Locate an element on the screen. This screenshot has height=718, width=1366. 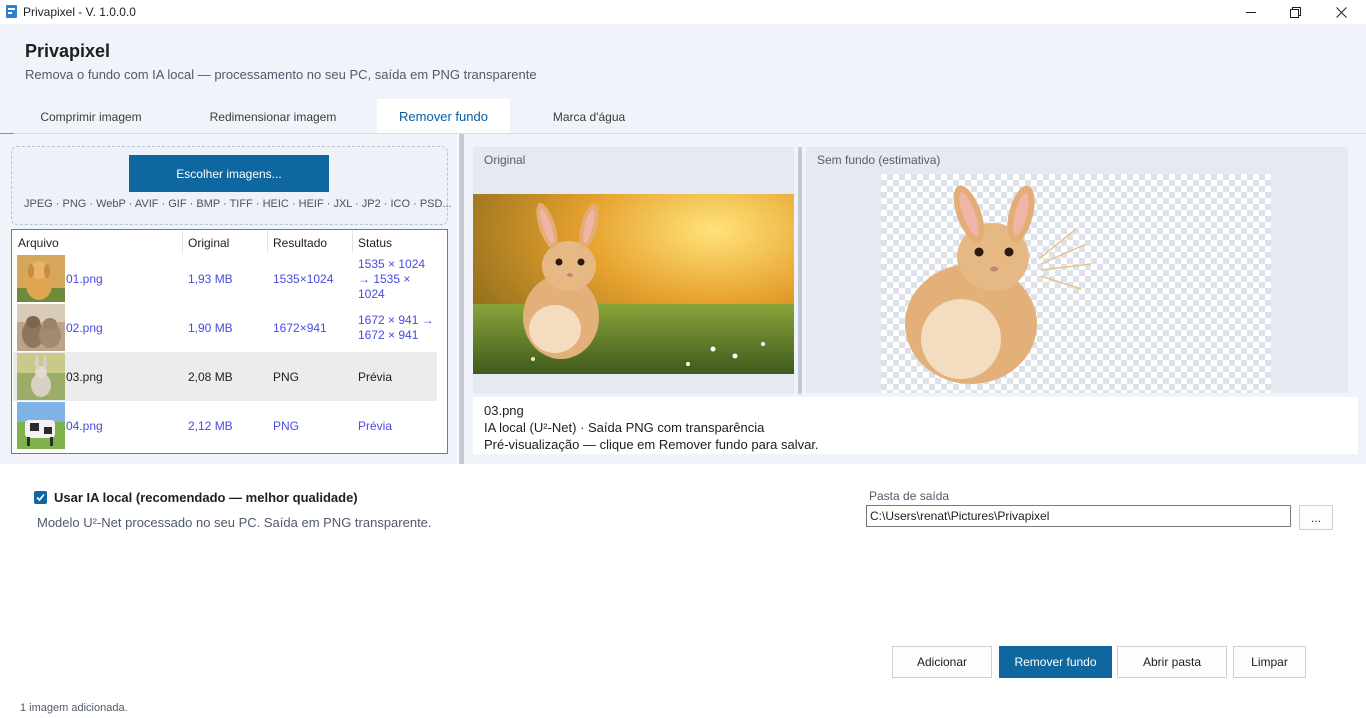
minimize-button is located at coordinates (1251, 12).